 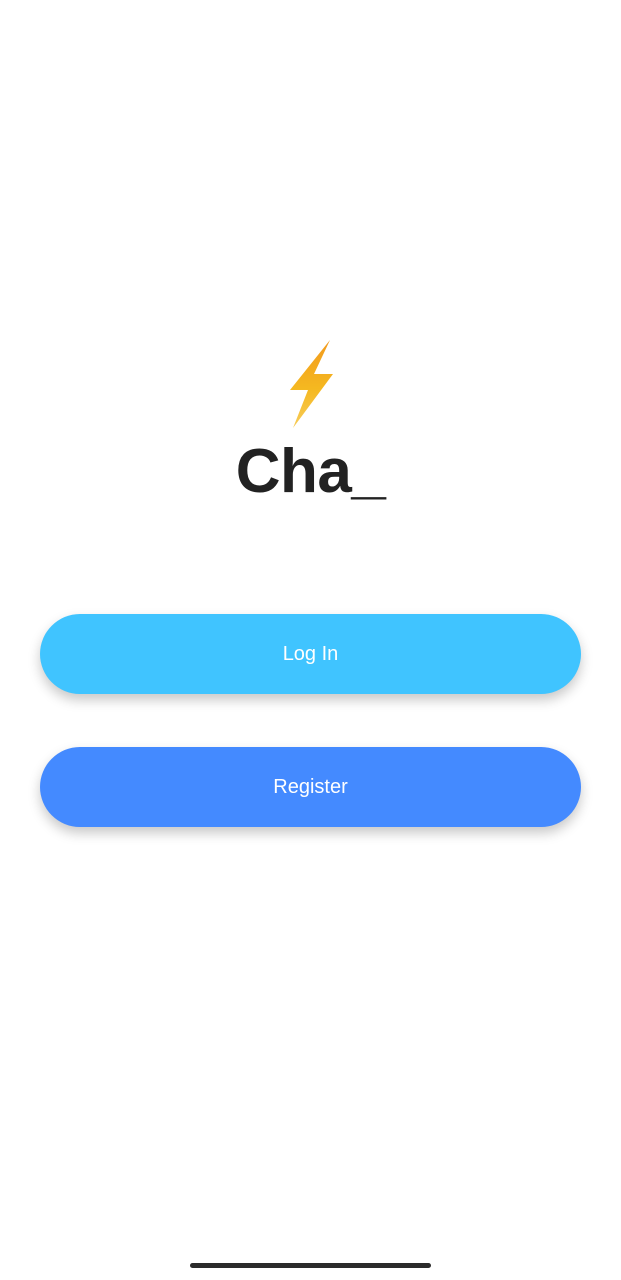 I want to click on lightning-bolt-icon, so click(x=311, y=384).